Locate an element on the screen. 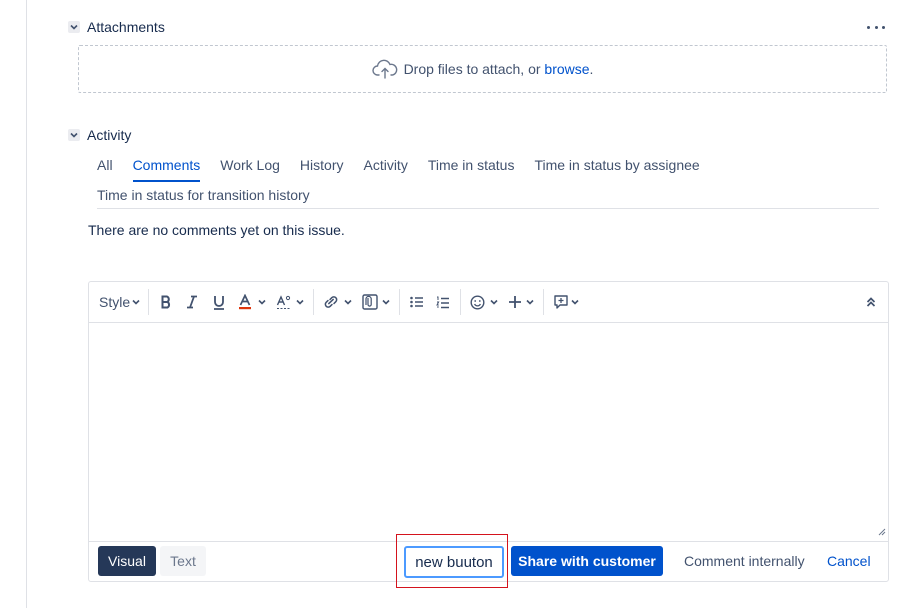  tab-comments: Comments is located at coordinates (167, 167).